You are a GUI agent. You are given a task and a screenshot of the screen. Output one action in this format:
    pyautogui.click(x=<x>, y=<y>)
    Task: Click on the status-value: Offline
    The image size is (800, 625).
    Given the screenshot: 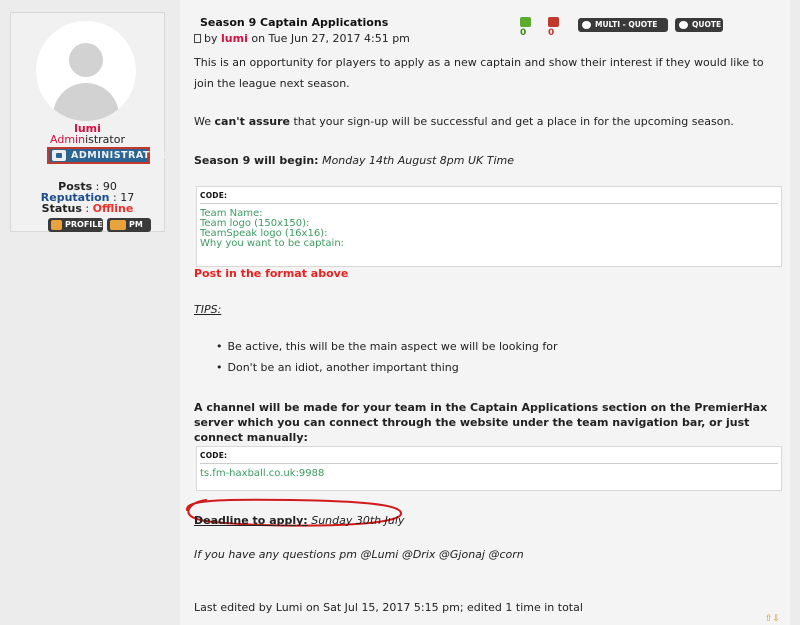 What is the action you would take?
    pyautogui.click(x=113, y=208)
    